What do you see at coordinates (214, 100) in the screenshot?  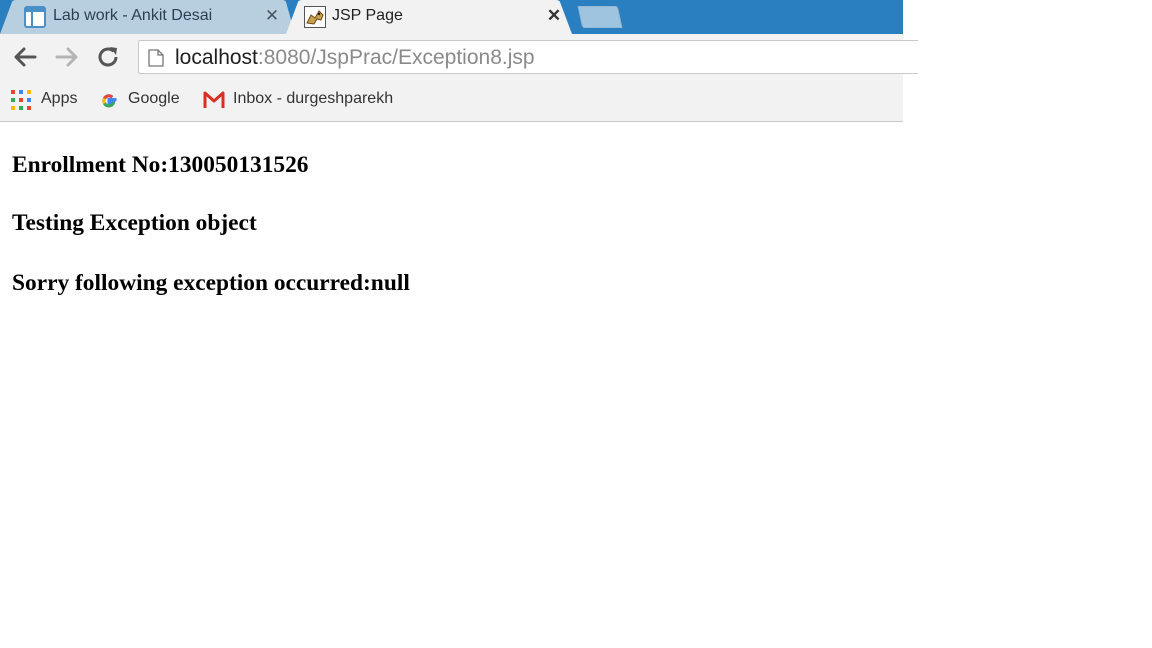 I see `gmail-icon` at bounding box center [214, 100].